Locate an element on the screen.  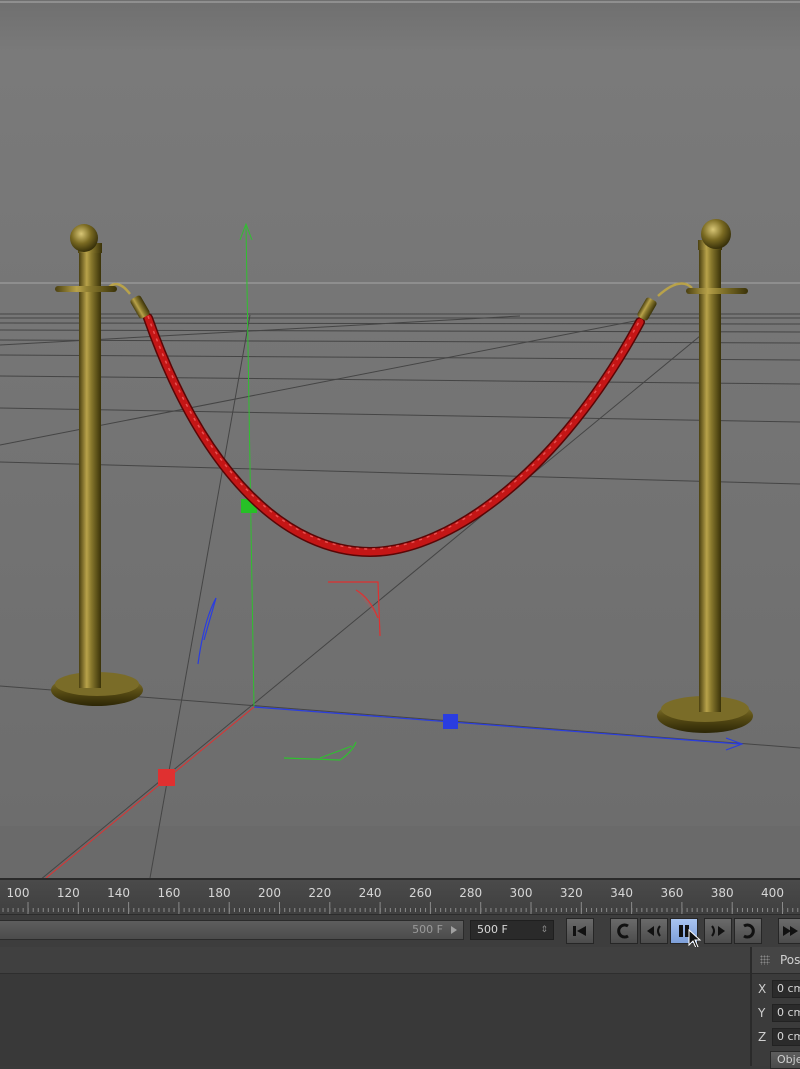
step-back-button is located at coordinates (654, 931).